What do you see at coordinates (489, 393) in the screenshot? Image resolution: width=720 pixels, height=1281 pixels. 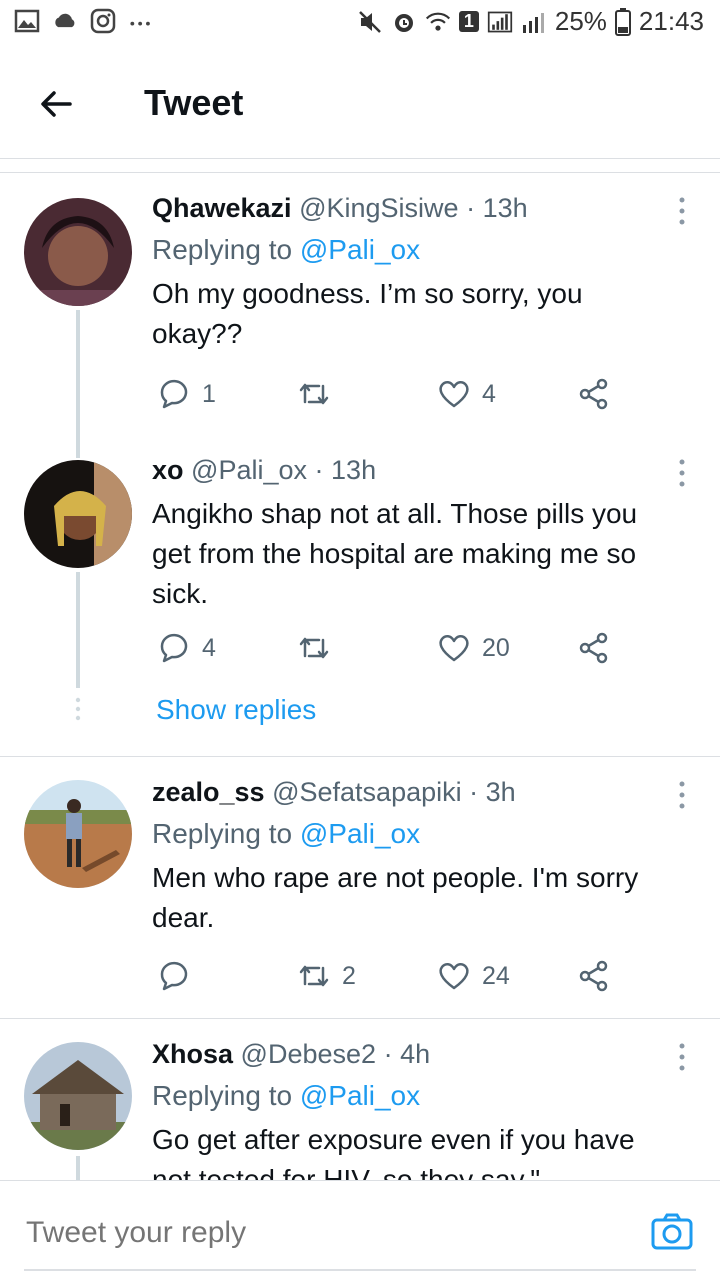 I see `like-count: 4` at bounding box center [489, 393].